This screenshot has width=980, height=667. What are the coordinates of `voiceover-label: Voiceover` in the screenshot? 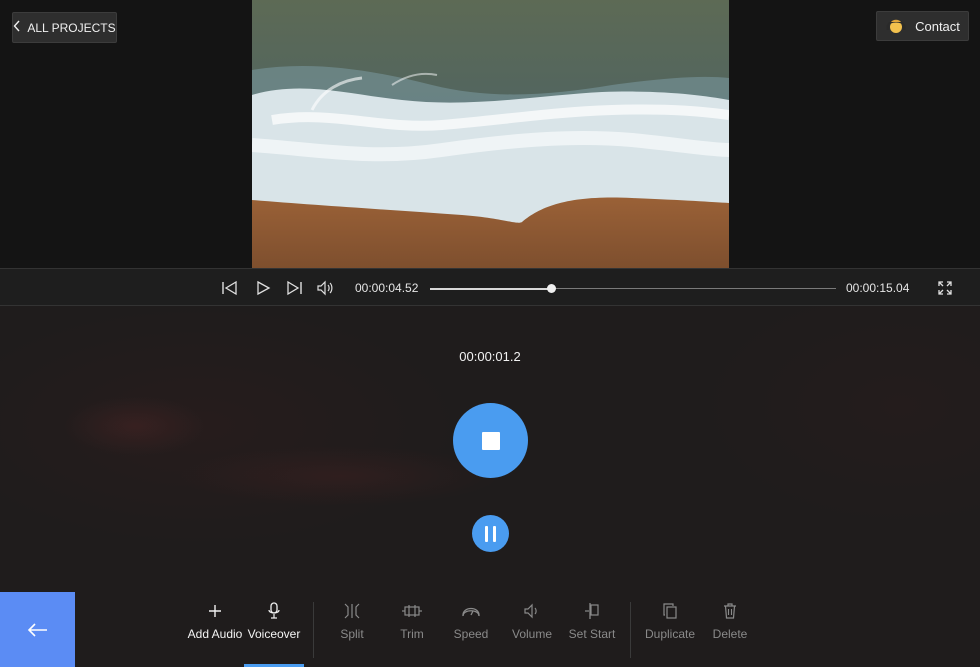 It's located at (274, 634).